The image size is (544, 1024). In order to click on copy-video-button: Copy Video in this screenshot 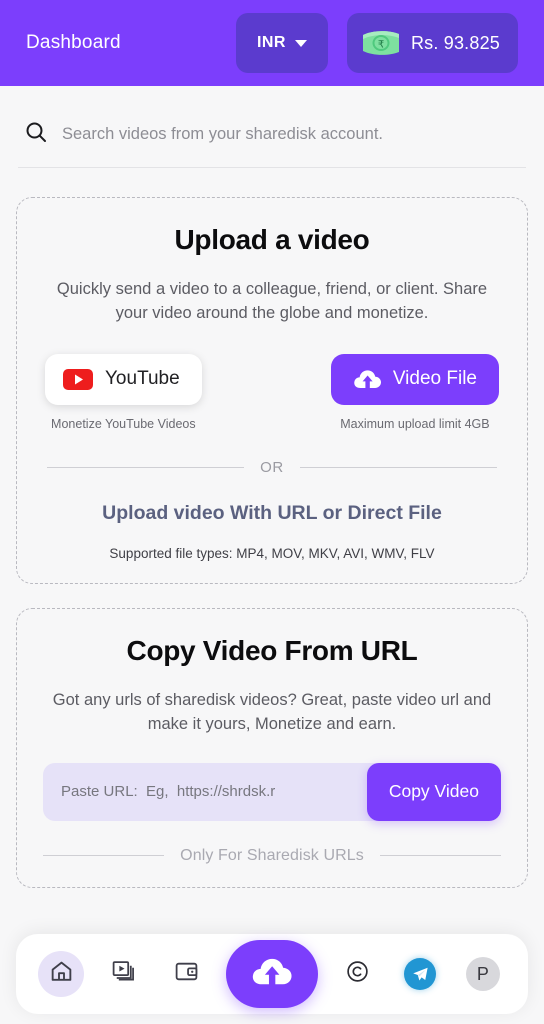, I will do `click(433, 791)`.